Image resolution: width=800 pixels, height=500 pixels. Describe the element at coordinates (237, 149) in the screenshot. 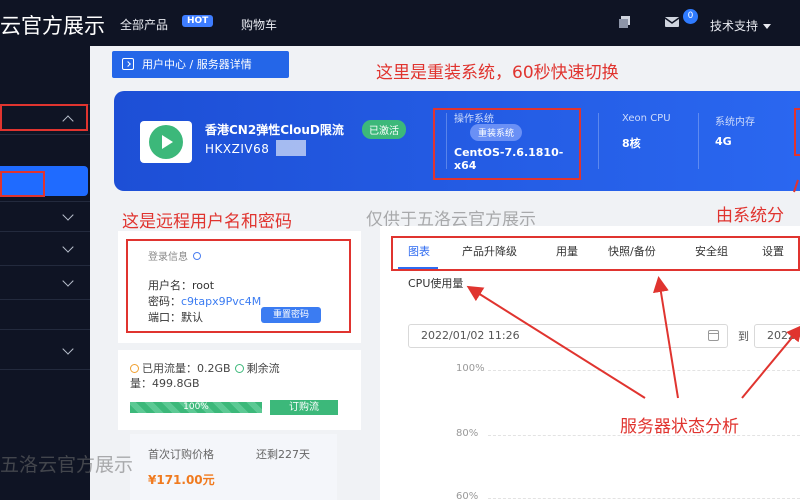

I see `server-id: HKXZIV68` at that location.